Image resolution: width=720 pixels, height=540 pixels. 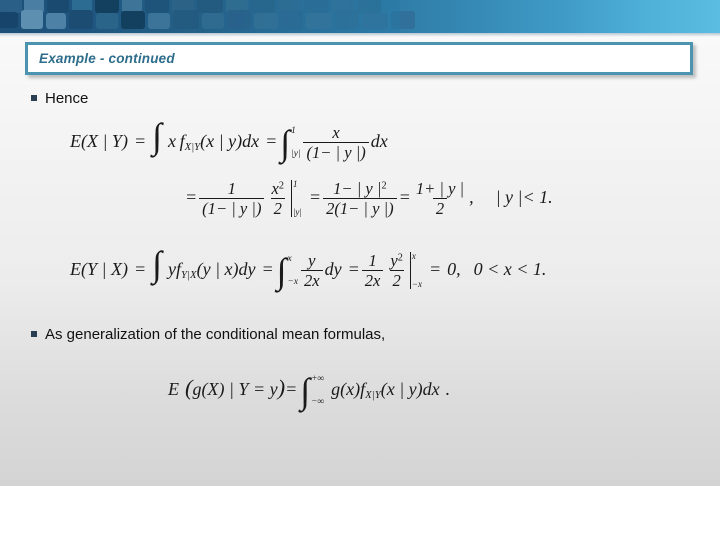 I want to click on definite-integral: ∫ +∞ −∞, so click(x=312, y=391).